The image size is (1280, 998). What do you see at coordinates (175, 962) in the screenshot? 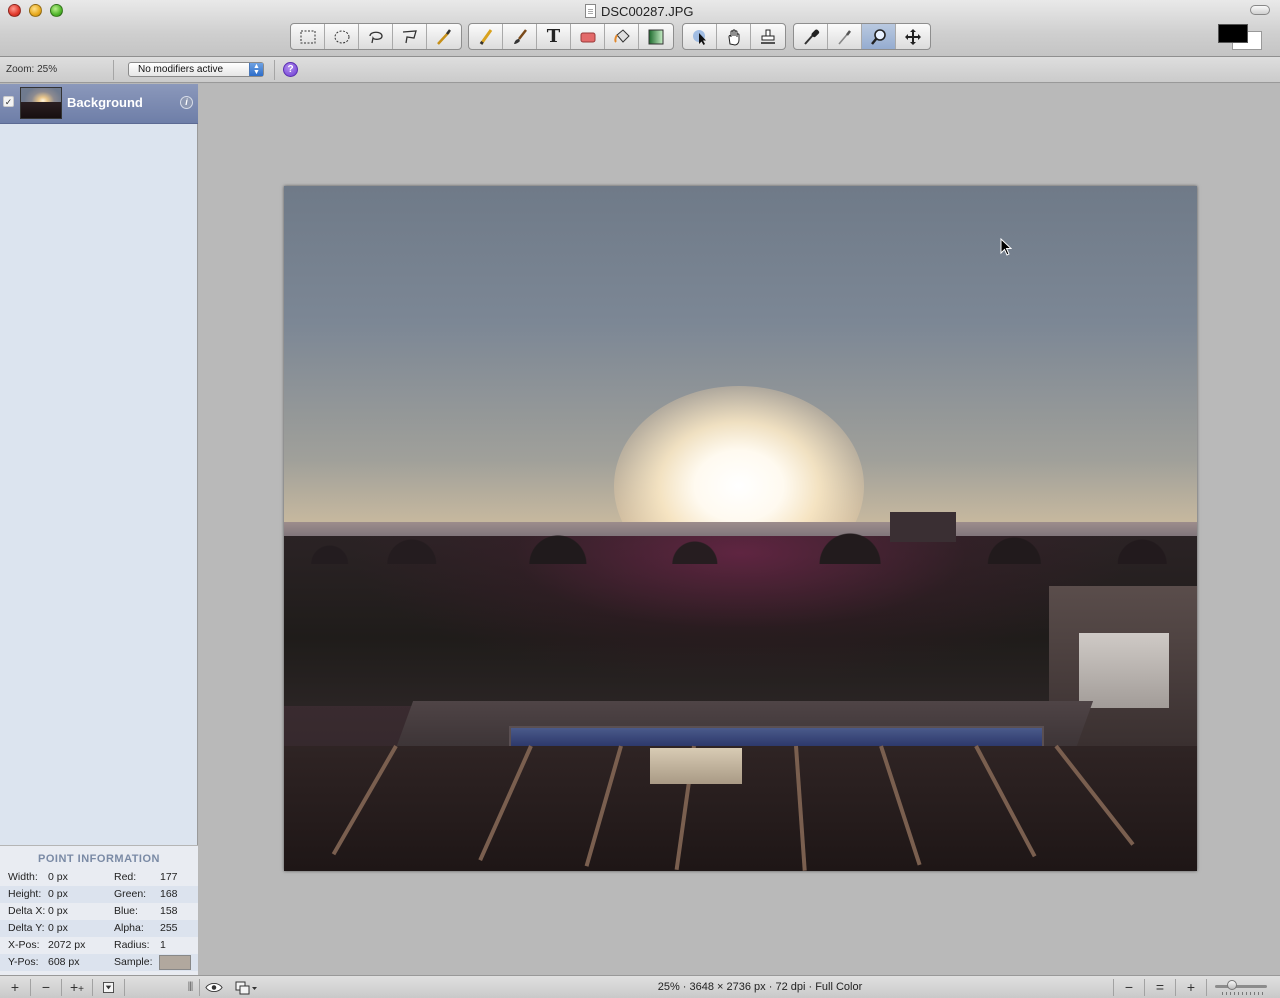
I see `sample-color-swatch` at bounding box center [175, 962].